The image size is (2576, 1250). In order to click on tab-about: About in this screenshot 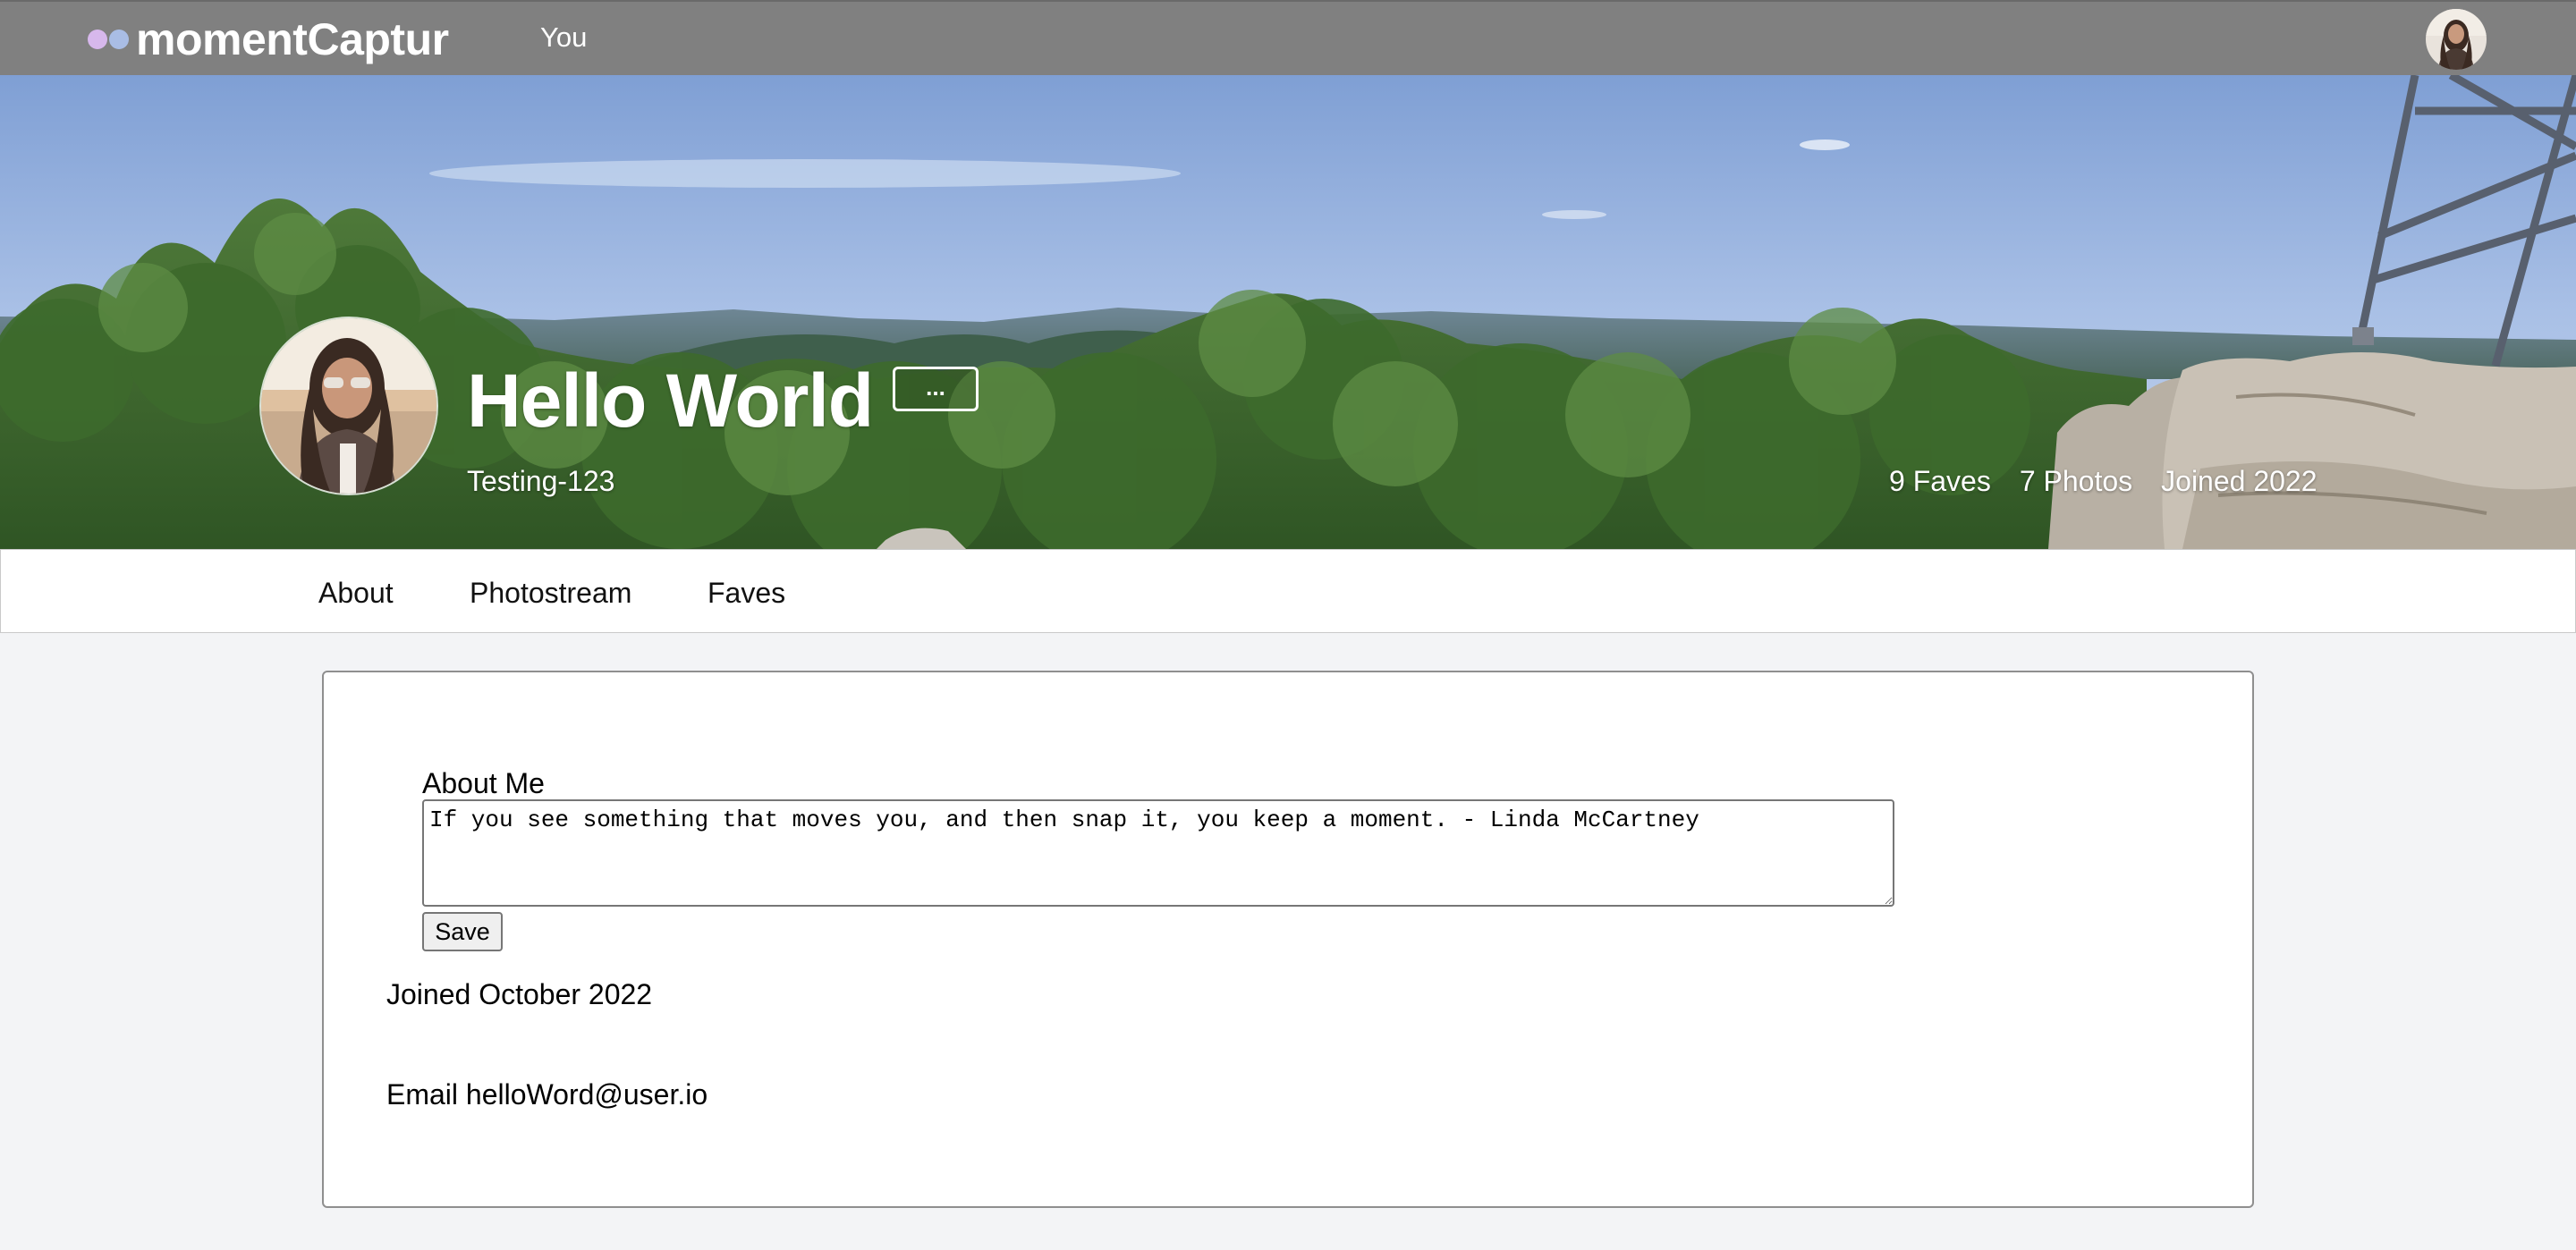, I will do `click(356, 593)`.